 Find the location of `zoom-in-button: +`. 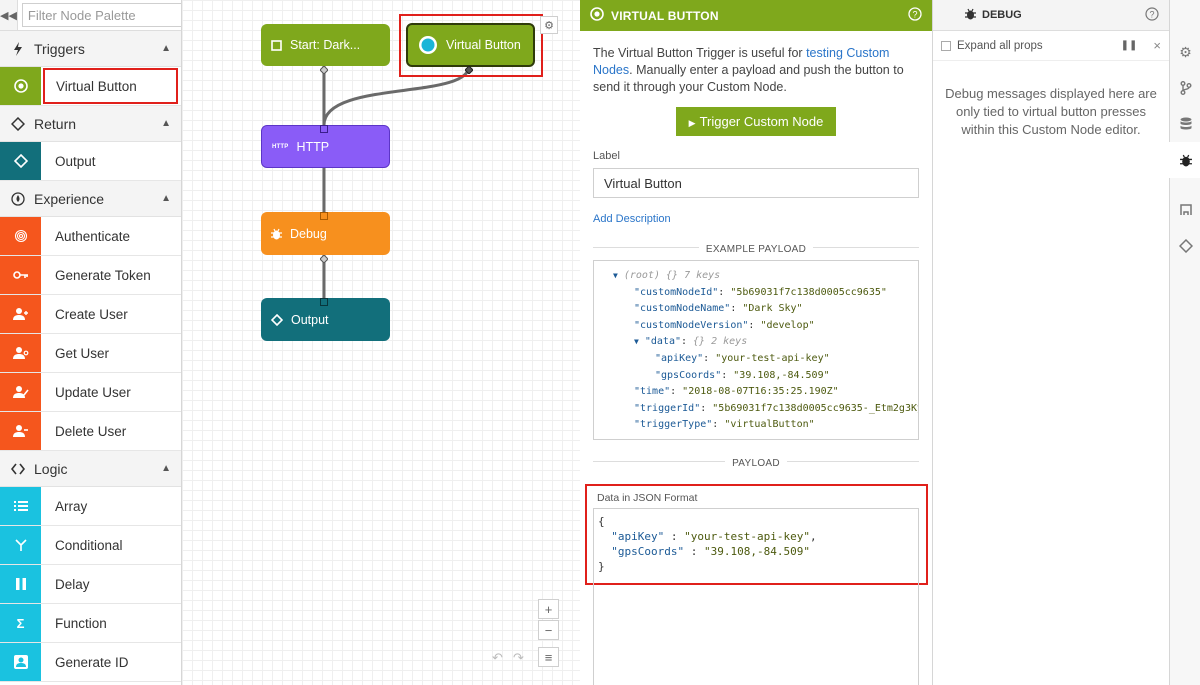

zoom-in-button: + is located at coordinates (548, 609).